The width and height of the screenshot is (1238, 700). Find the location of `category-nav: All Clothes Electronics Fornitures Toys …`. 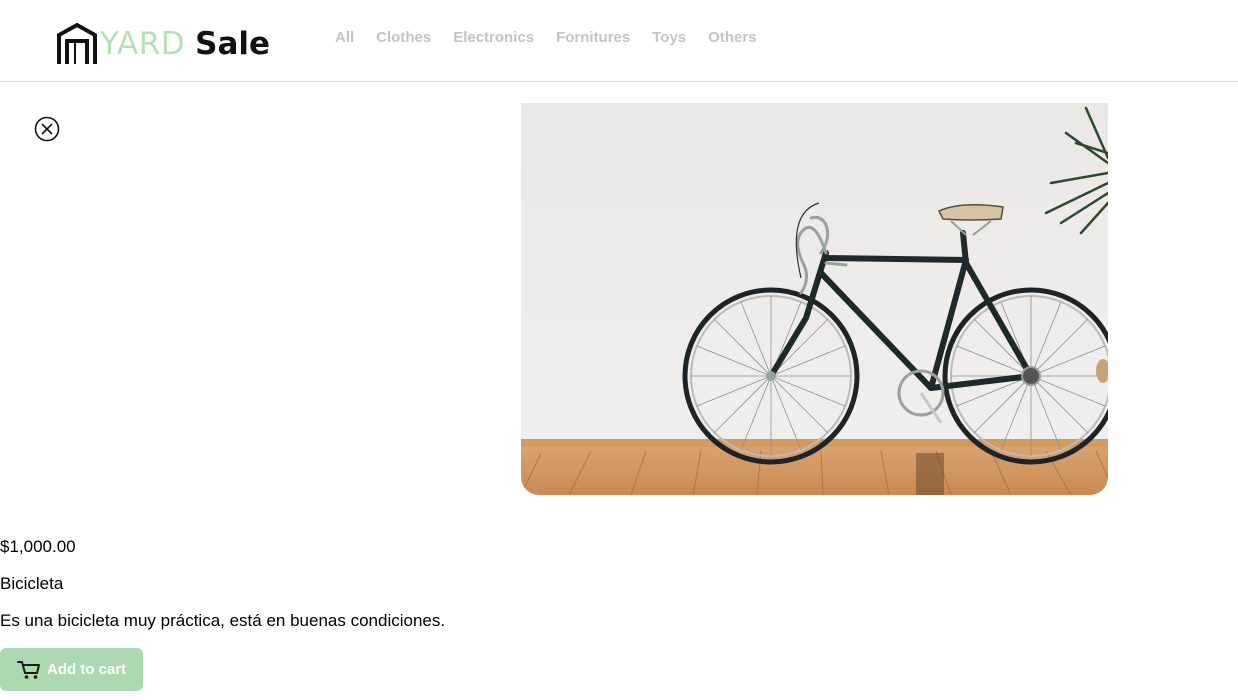

category-nav: All Clothes Electronics Fornitures Toys … is located at coordinates (557, 37).